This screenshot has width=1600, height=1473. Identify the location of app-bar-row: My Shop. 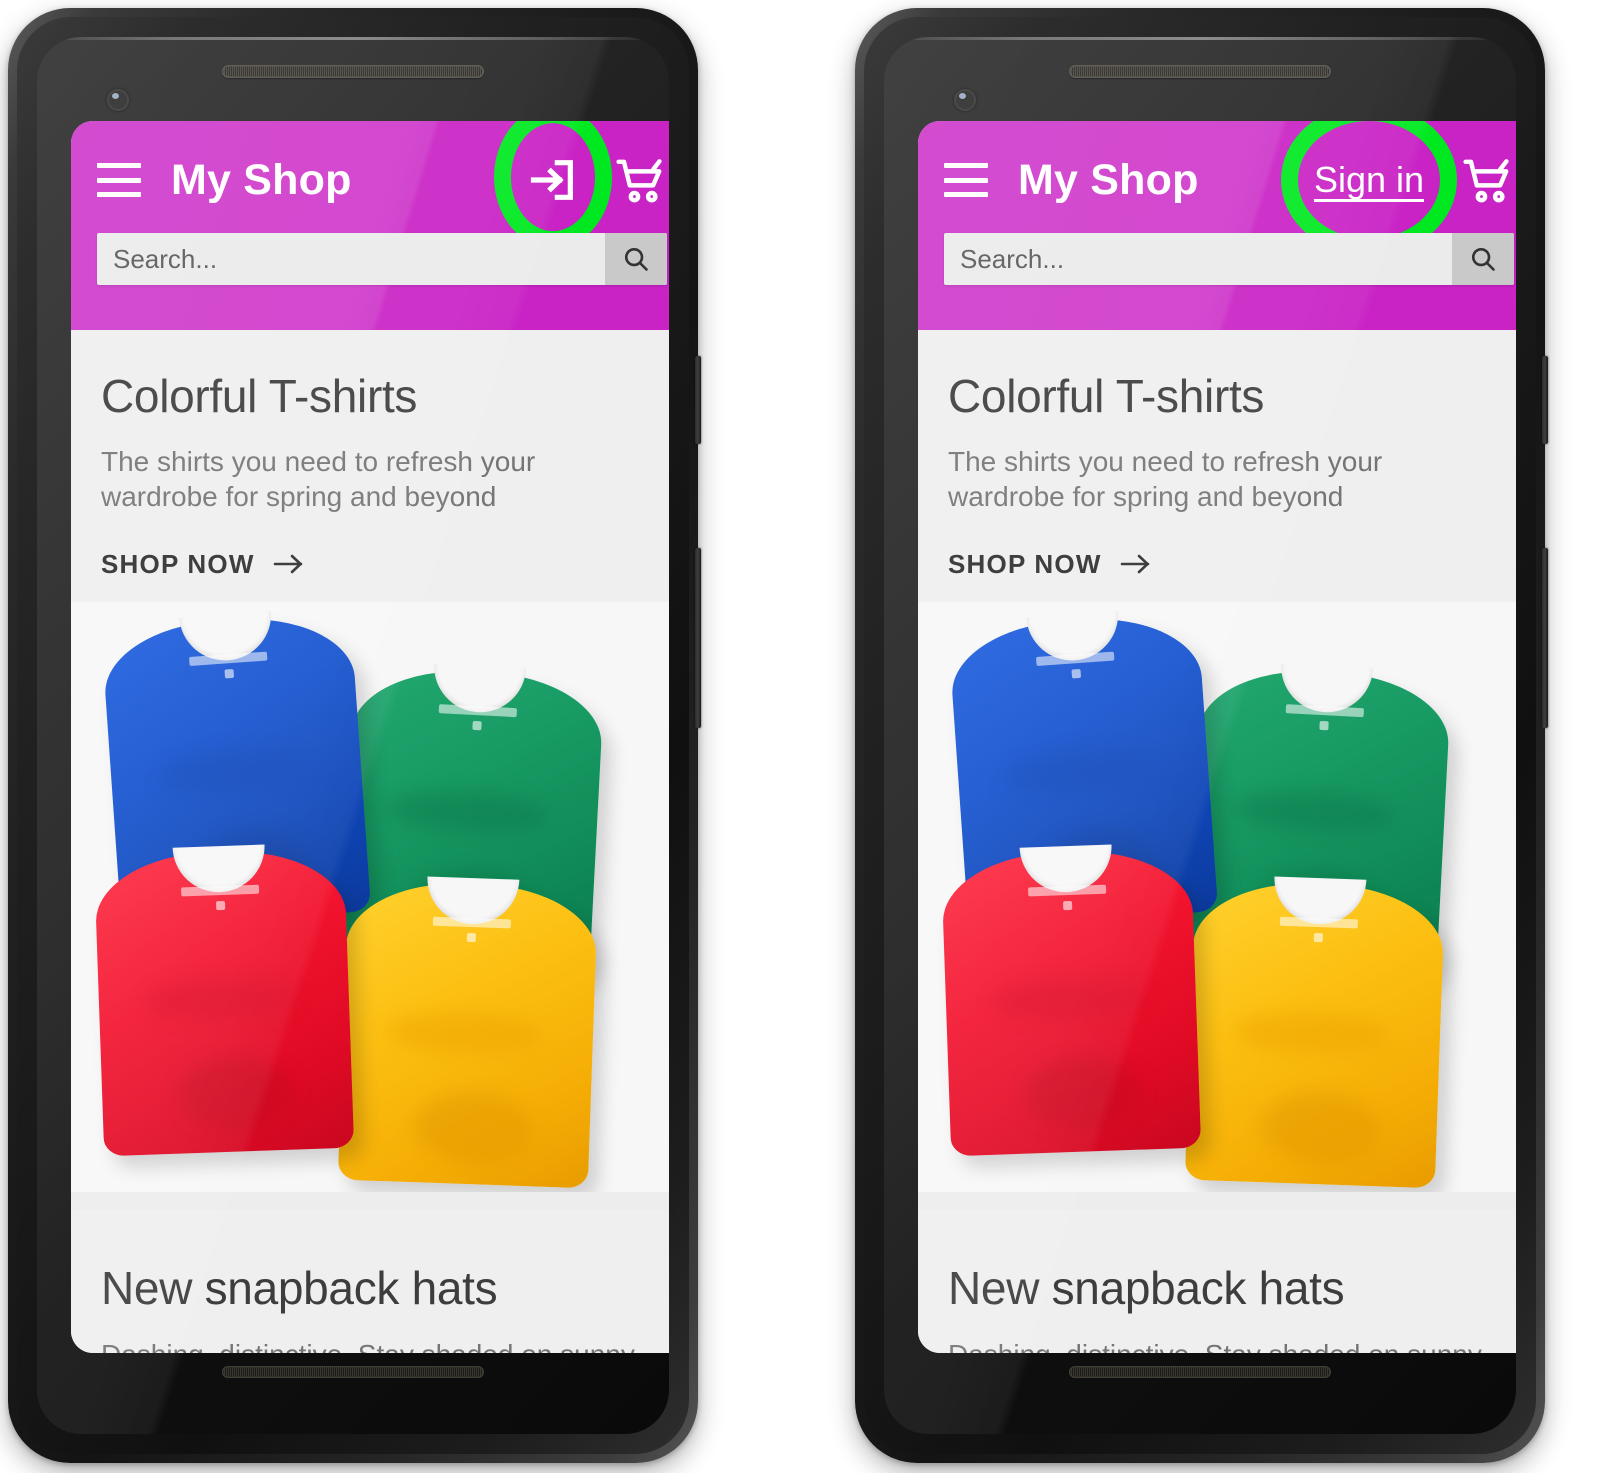
(370, 185).